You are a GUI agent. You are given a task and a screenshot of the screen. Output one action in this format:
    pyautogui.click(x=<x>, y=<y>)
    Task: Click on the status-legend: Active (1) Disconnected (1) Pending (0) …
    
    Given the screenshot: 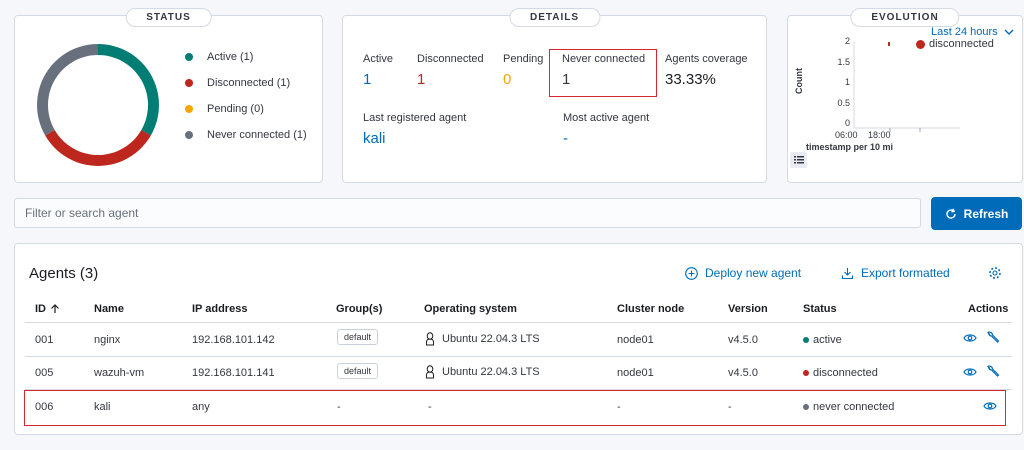 What is the action you would take?
    pyautogui.click(x=246, y=96)
    